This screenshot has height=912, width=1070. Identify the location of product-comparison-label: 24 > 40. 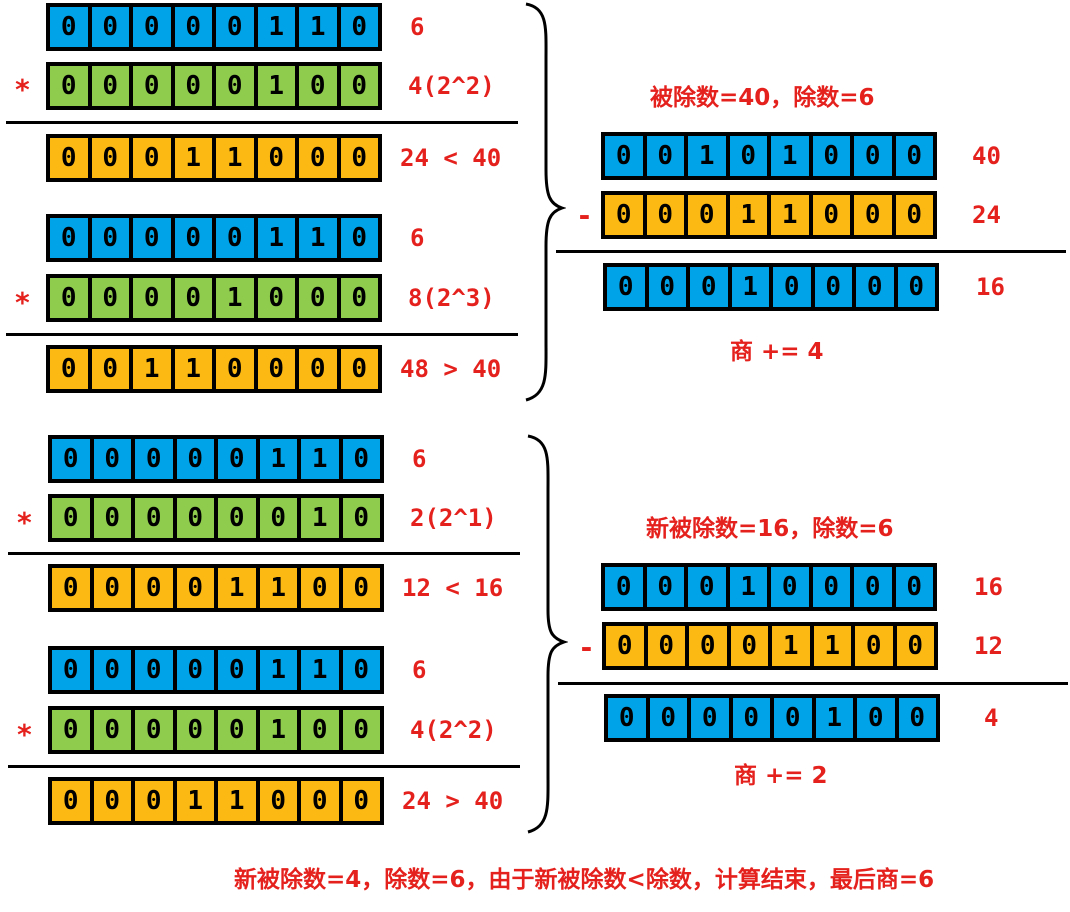
(453, 801).